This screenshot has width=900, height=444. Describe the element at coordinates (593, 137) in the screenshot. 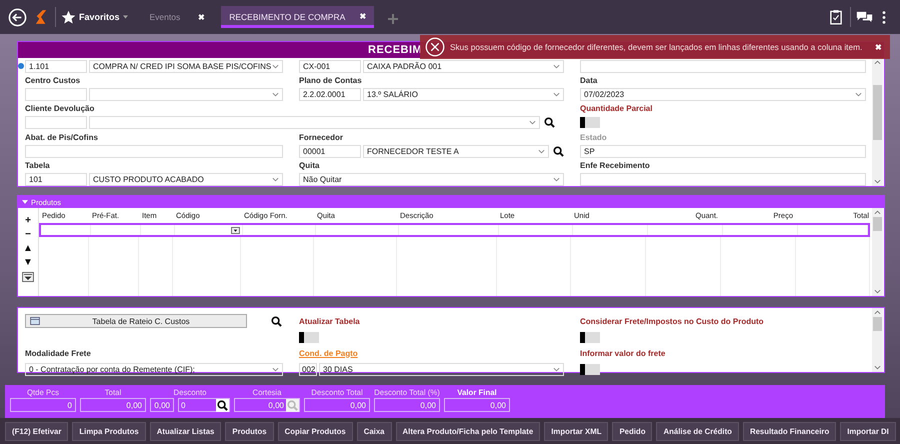

I see `field-label: Estado` at that location.